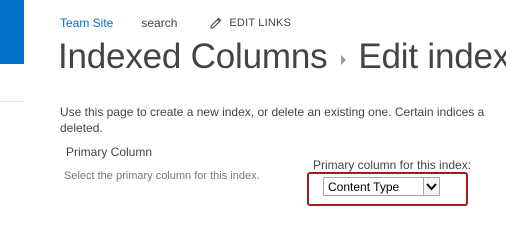  What do you see at coordinates (12, 101) in the screenshot?
I see `left-nav-divider` at bounding box center [12, 101].